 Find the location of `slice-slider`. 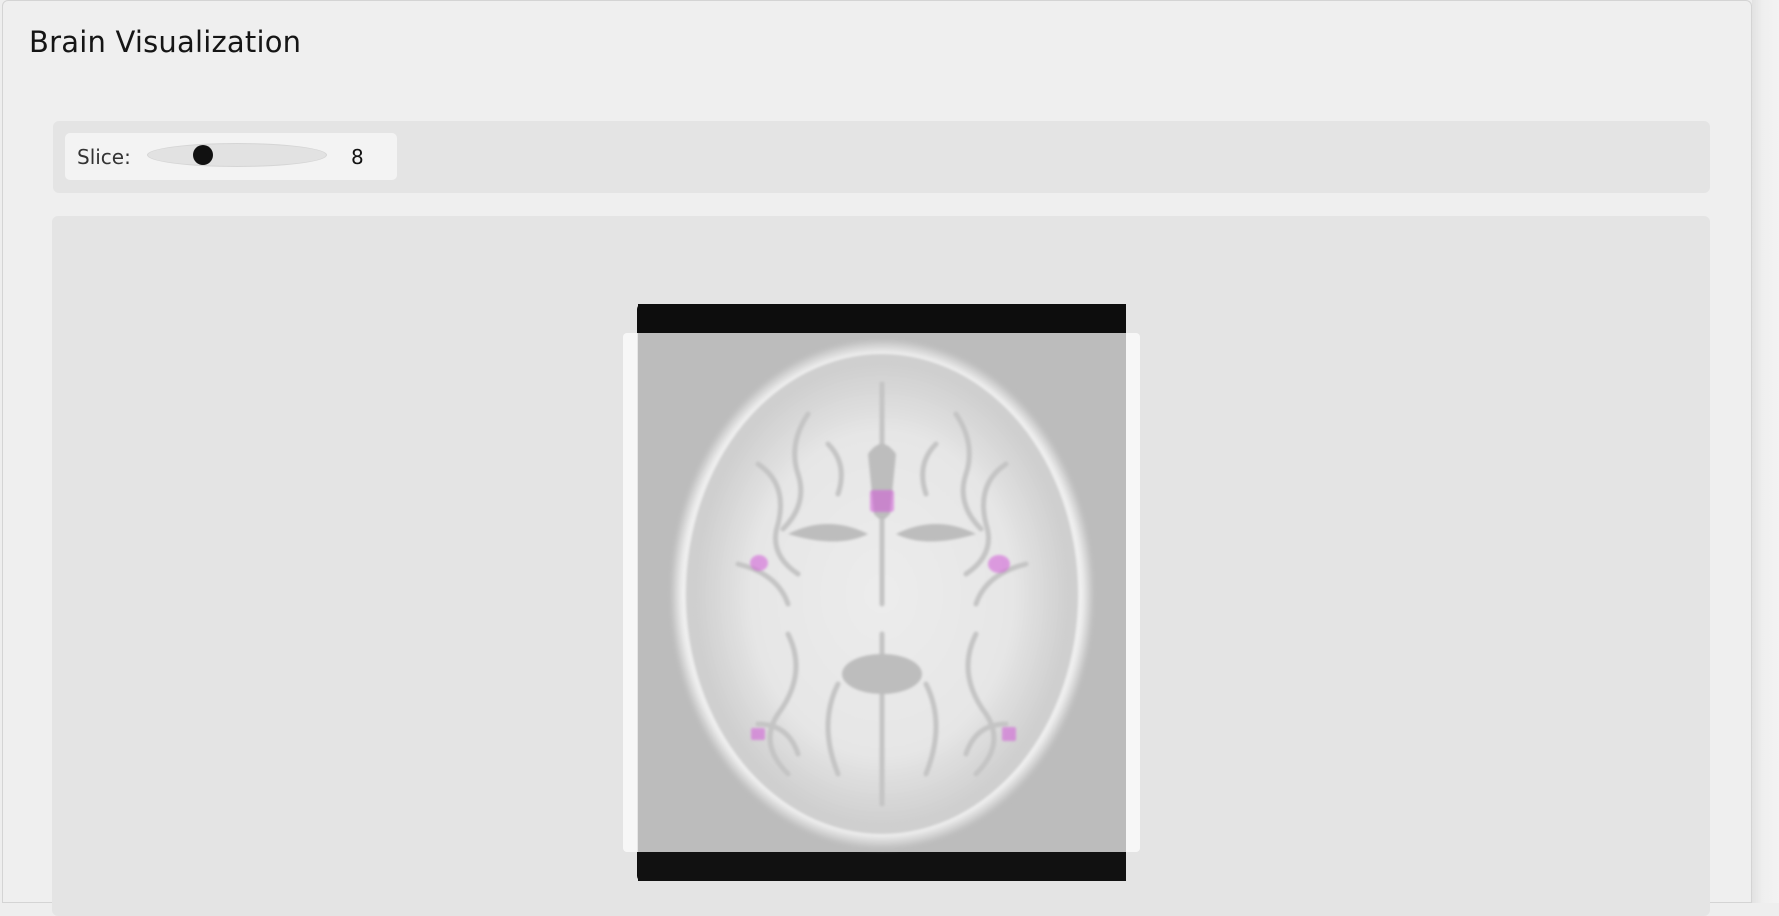

slice-slider is located at coordinates (237, 155).